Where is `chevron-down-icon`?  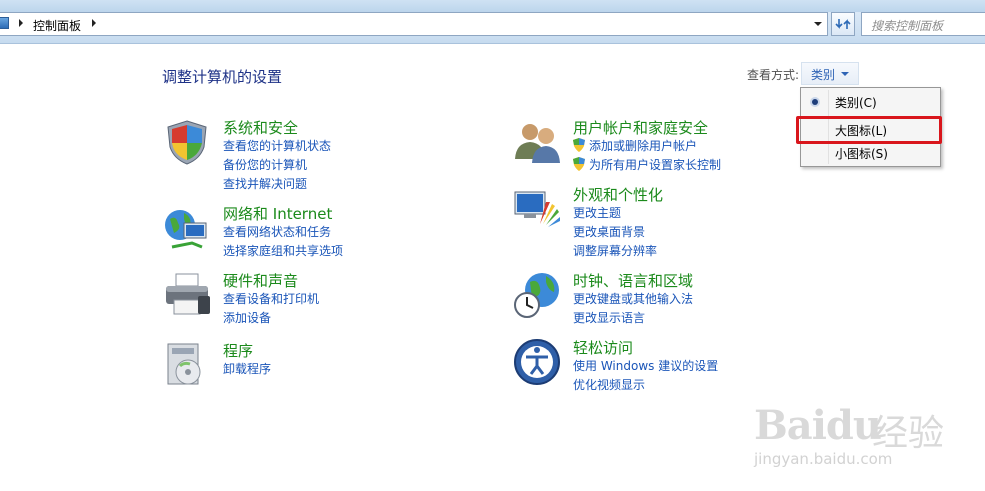 chevron-down-icon is located at coordinates (845, 74).